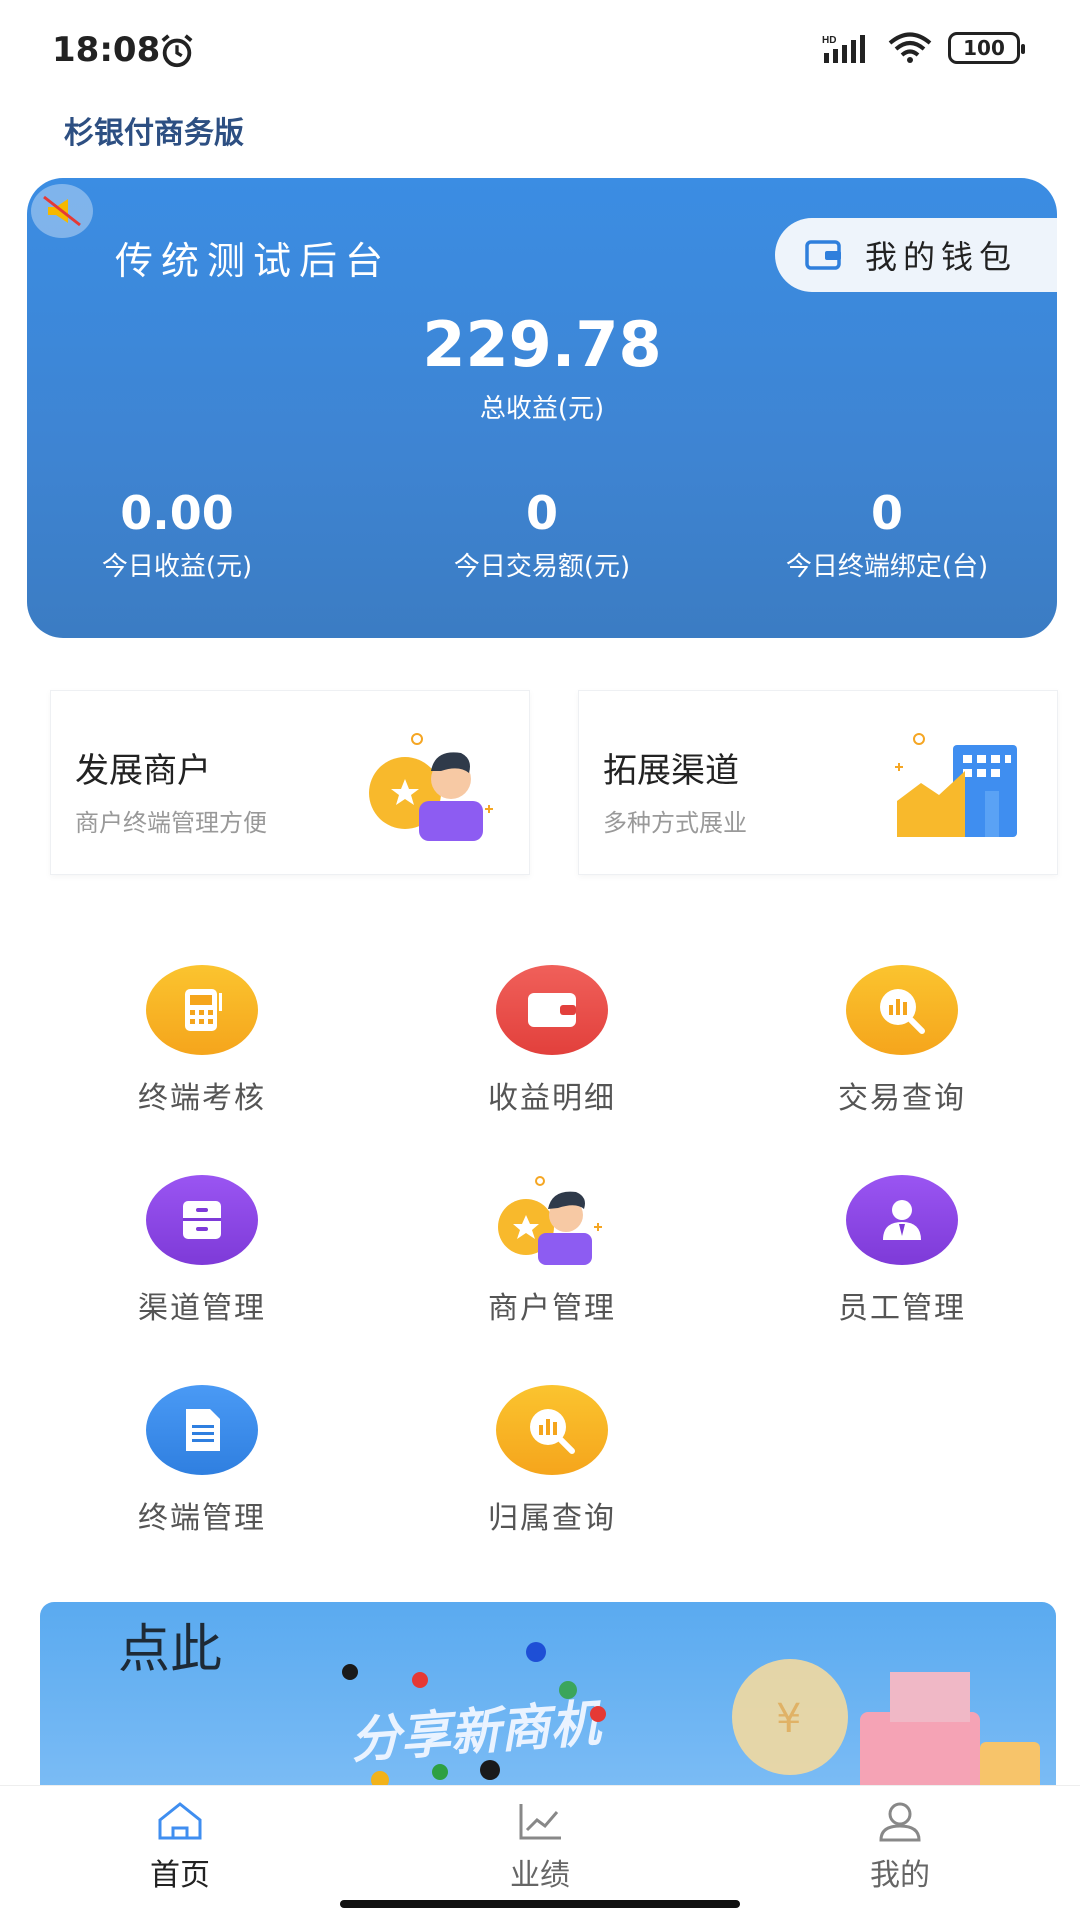  Describe the element at coordinates (902, 1308) in the screenshot. I see `grid-label: 员工管理` at that location.